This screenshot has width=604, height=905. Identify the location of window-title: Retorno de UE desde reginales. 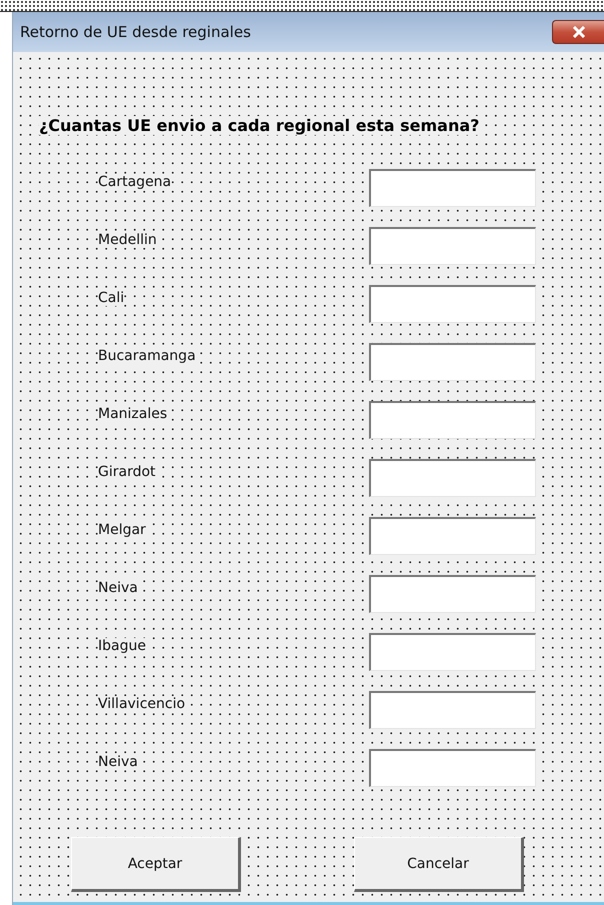
(135, 32).